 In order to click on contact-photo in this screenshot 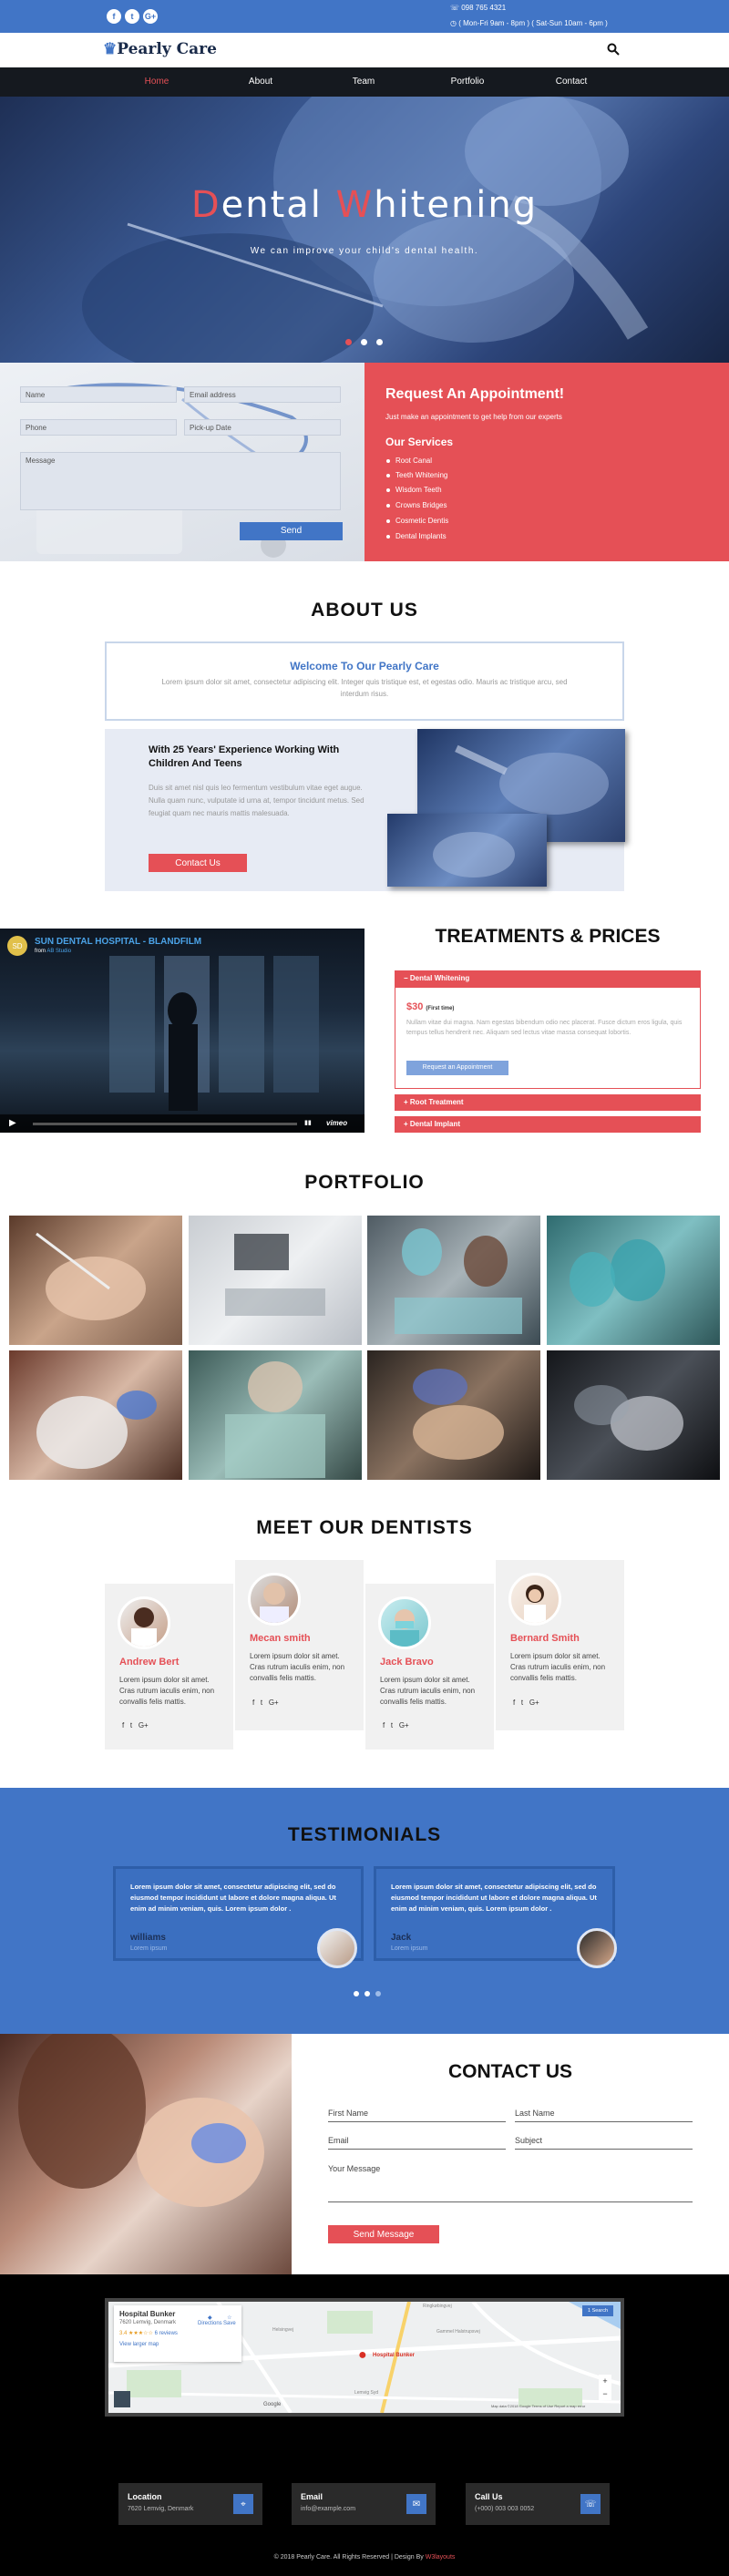, I will do `click(146, 2154)`.